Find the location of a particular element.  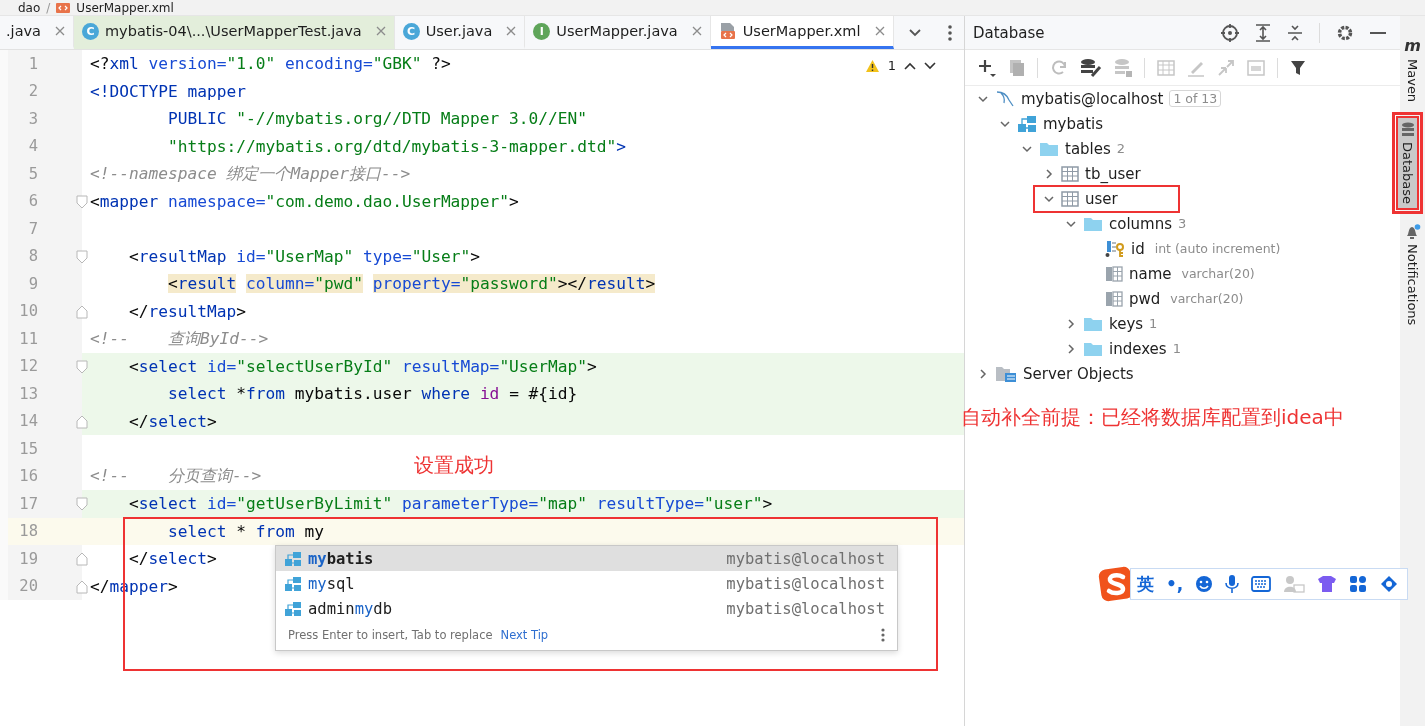

line-number: 2 is located at coordinates (32, 91).